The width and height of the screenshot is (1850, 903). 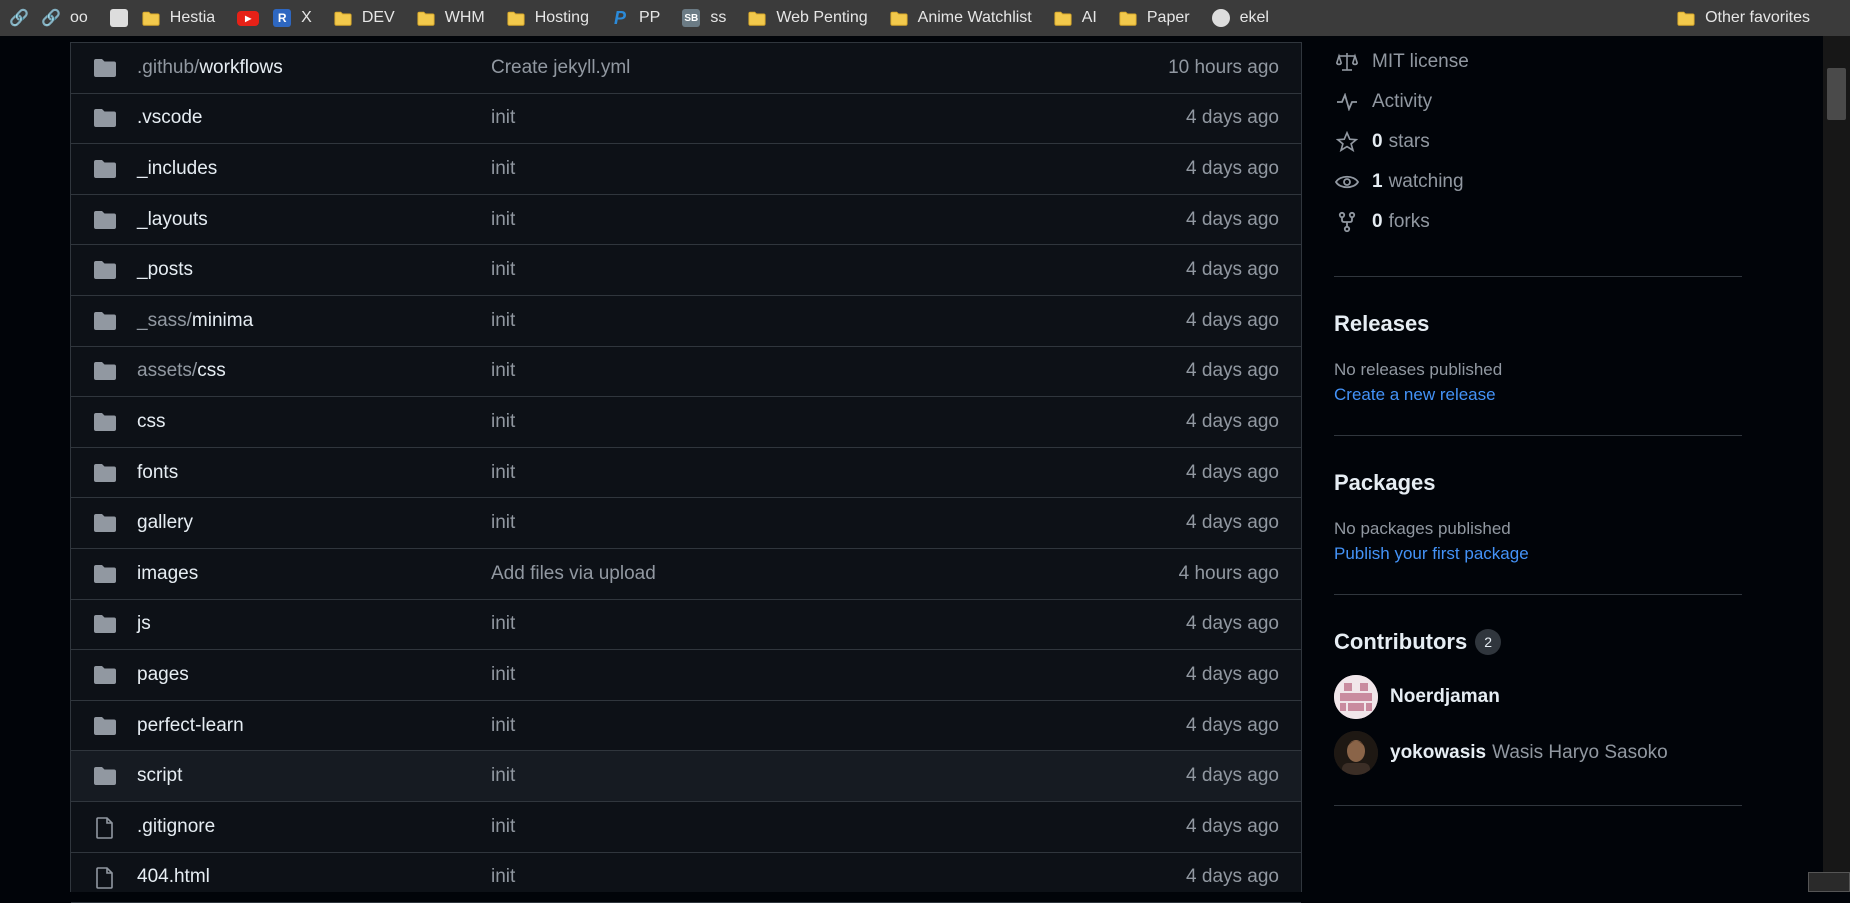 I want to click on bookmark-item: DEV, so click(x=364, y=18).